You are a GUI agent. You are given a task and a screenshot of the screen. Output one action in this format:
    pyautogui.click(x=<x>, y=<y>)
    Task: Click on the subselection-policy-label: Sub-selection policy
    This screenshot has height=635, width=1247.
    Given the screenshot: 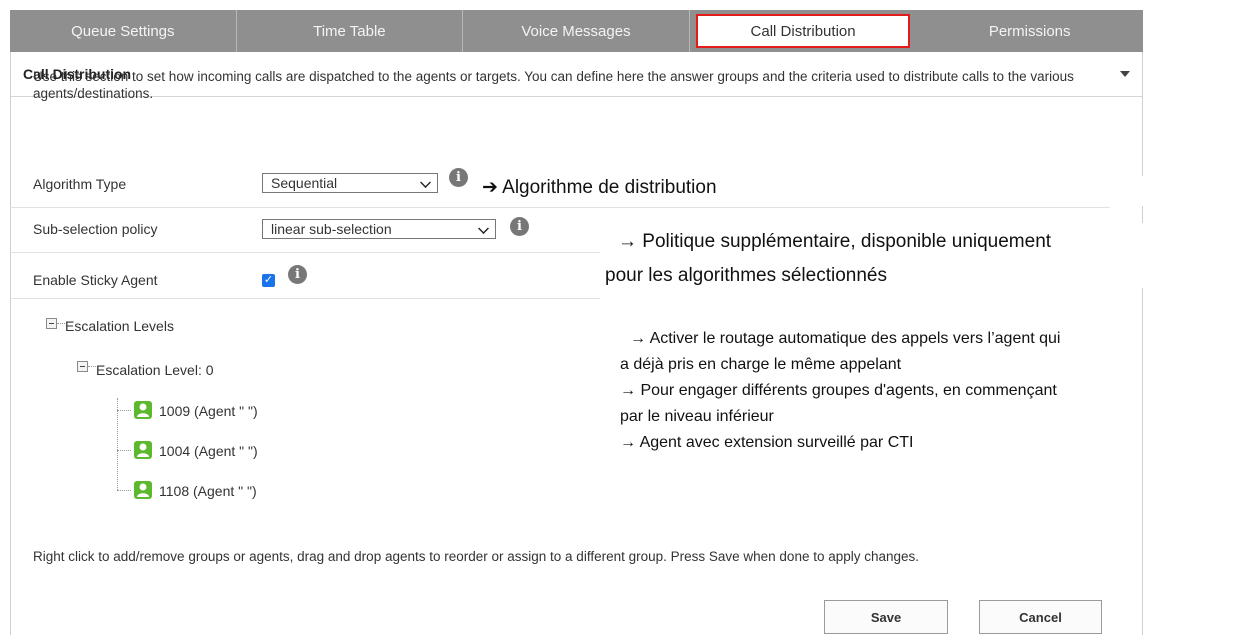 What is the action you would take?
    pyautogui.click(x=95, y=229)
    